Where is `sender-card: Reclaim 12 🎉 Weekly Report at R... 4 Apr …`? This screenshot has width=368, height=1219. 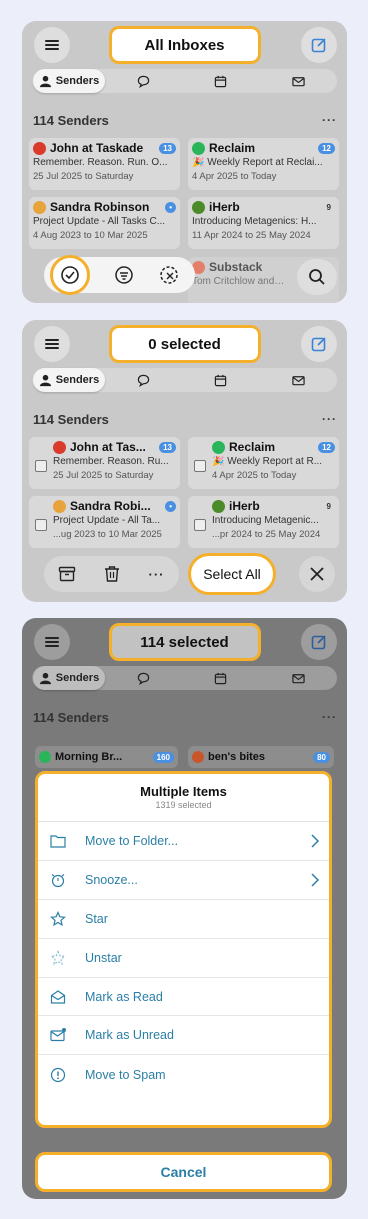
sender-card: Reclaim 12 🎉 Weekly Report at R... 4 Apr … is located at coordinates (263, 463).